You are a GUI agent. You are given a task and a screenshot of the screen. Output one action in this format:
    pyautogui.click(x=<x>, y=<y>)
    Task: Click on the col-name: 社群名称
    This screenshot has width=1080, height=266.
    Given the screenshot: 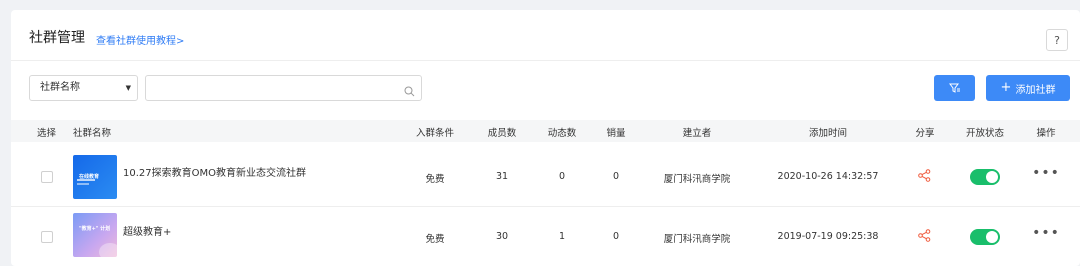 What is the action you would take?
    pyautogui.click(x=92, y=133)
    